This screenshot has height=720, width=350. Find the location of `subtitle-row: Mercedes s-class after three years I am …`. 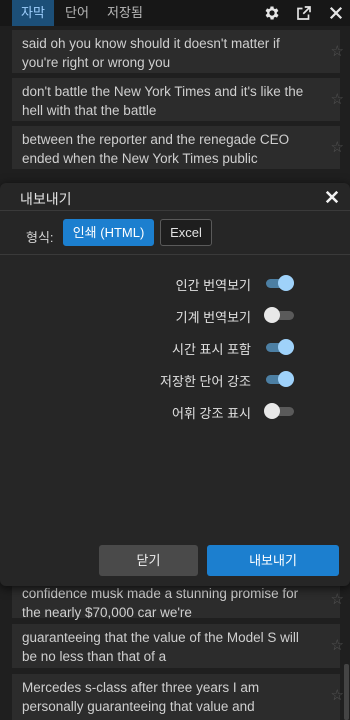

subtitle-row: Mercedes s-class after three years I am … is located at coordinates (178, 697).